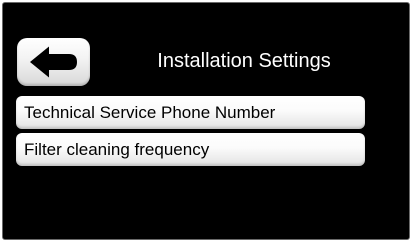 The image size is (414, 244). Describe the element at coordinates (190, 112) in the screenshot. I see `menu-item-technical-service-phone-number: Technical Service Phone Number` at that location.